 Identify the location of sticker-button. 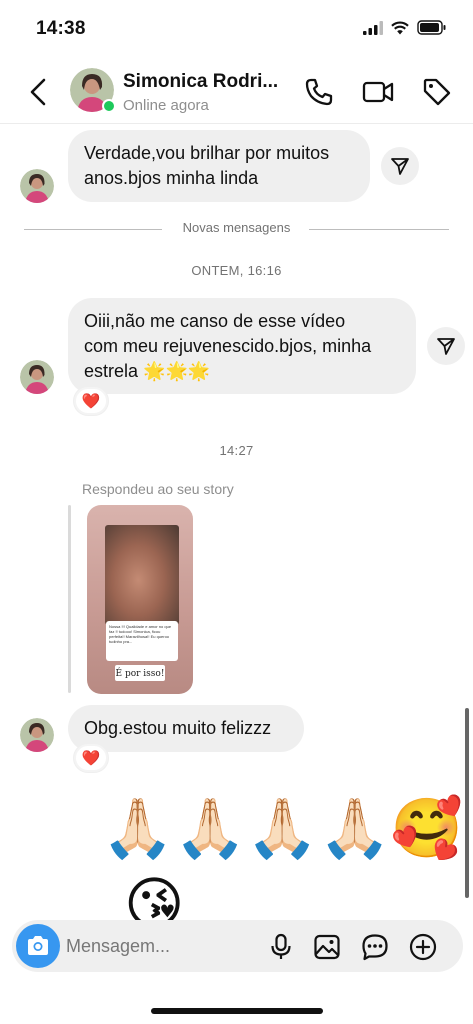
(375, 947).